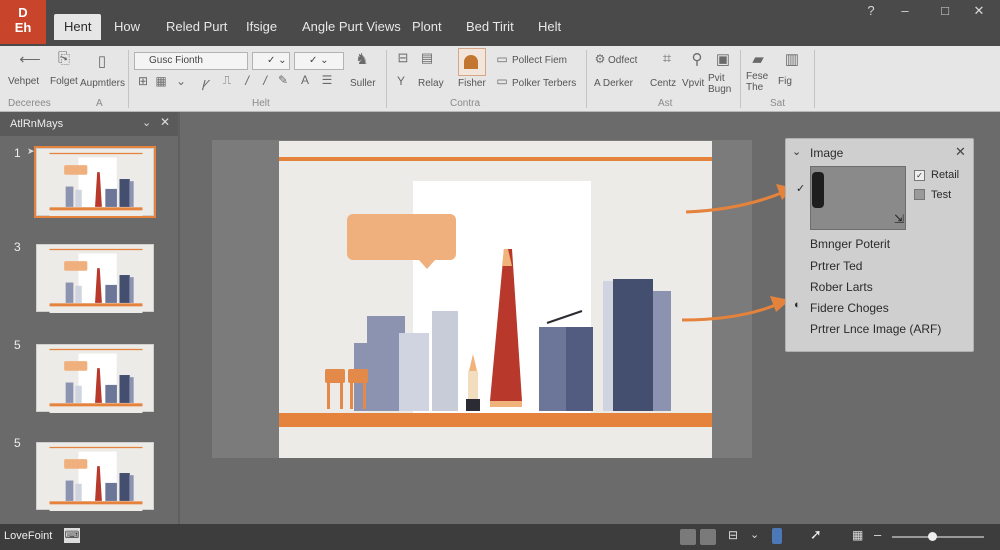 The width and height of the screenshot is (1000, 550). What do you see at coordinates (30, 59) in the screenshot?
I see `arrow-left-icon: ⟵` at bounding box center [30, 59].